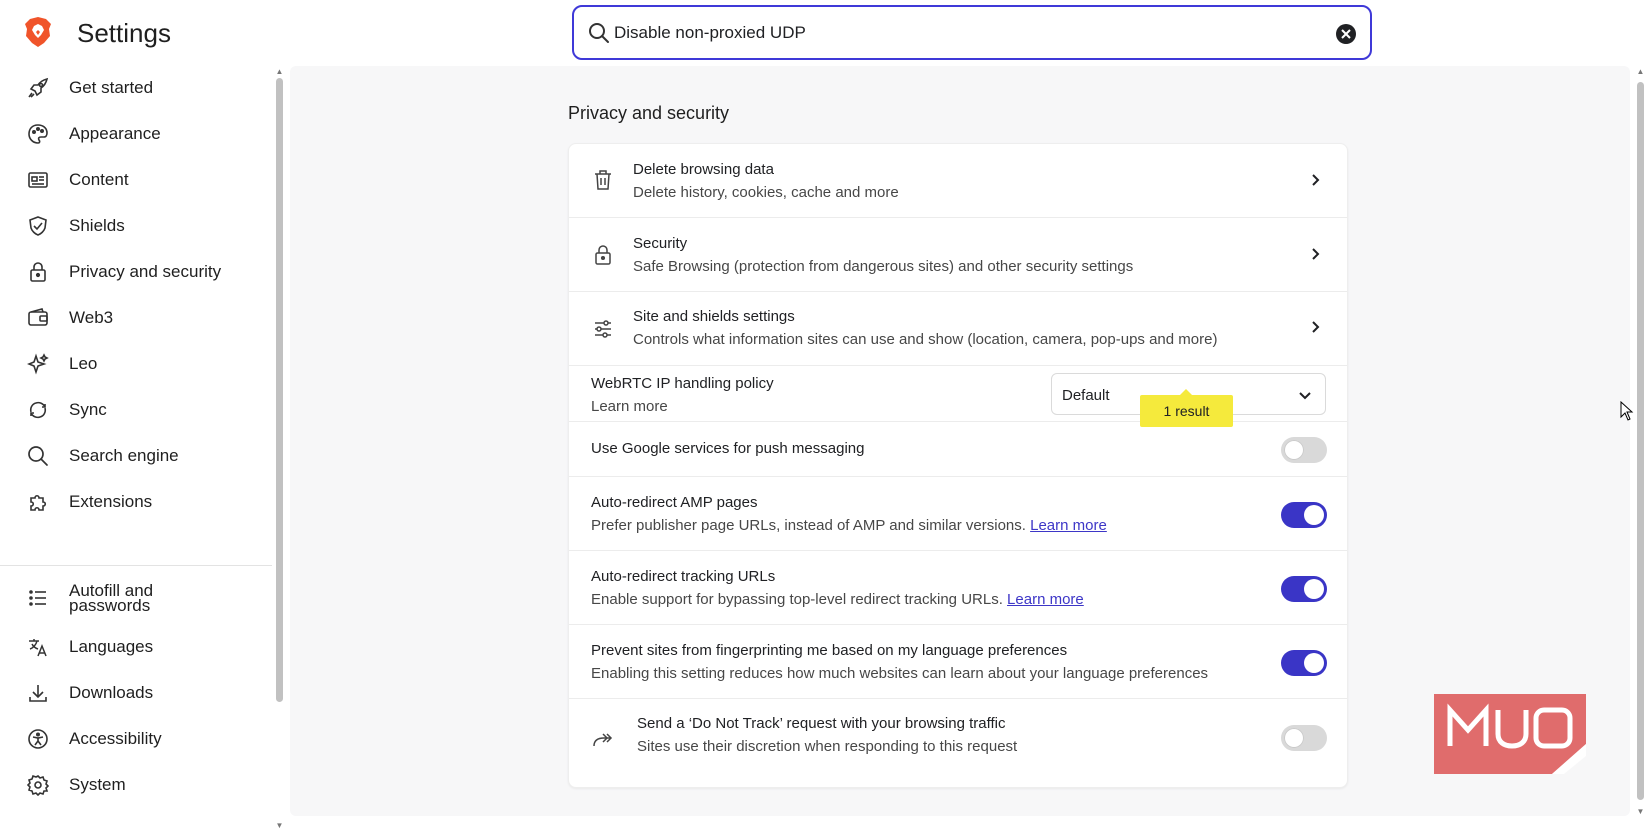 The height and width of the screenshot is (833, 1650). I want to click on trash-icon, so click(603, 180).